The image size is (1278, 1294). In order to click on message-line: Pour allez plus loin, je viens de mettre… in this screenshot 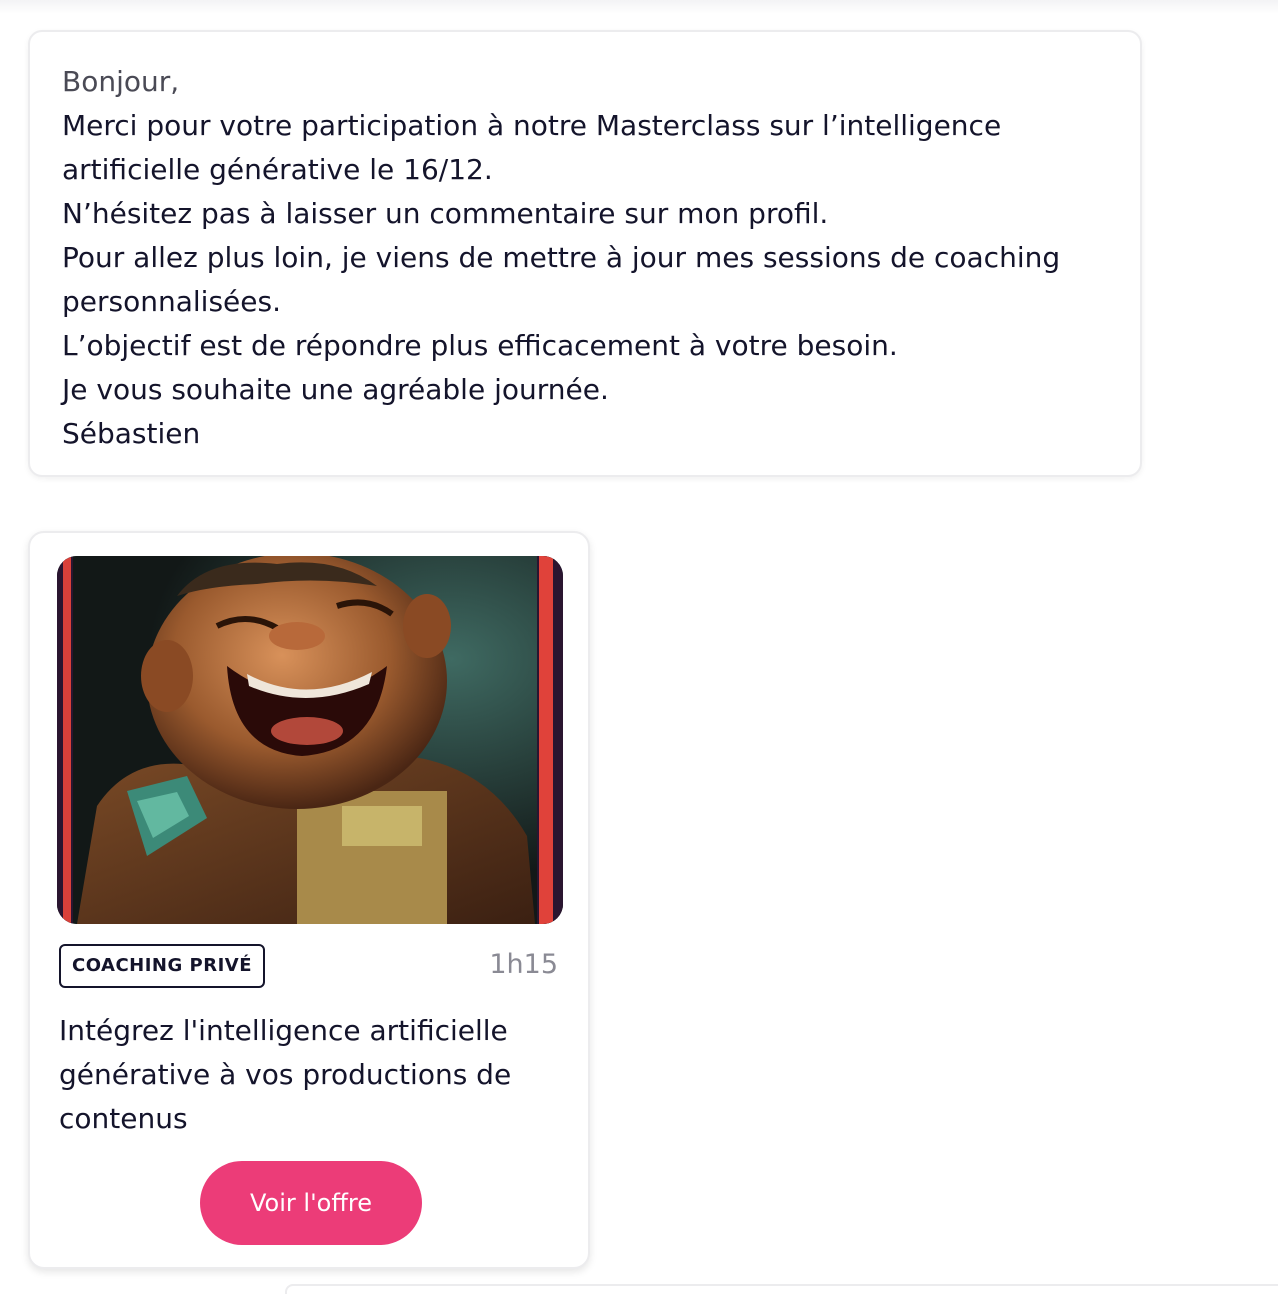, I will do `click(561, 257)`.